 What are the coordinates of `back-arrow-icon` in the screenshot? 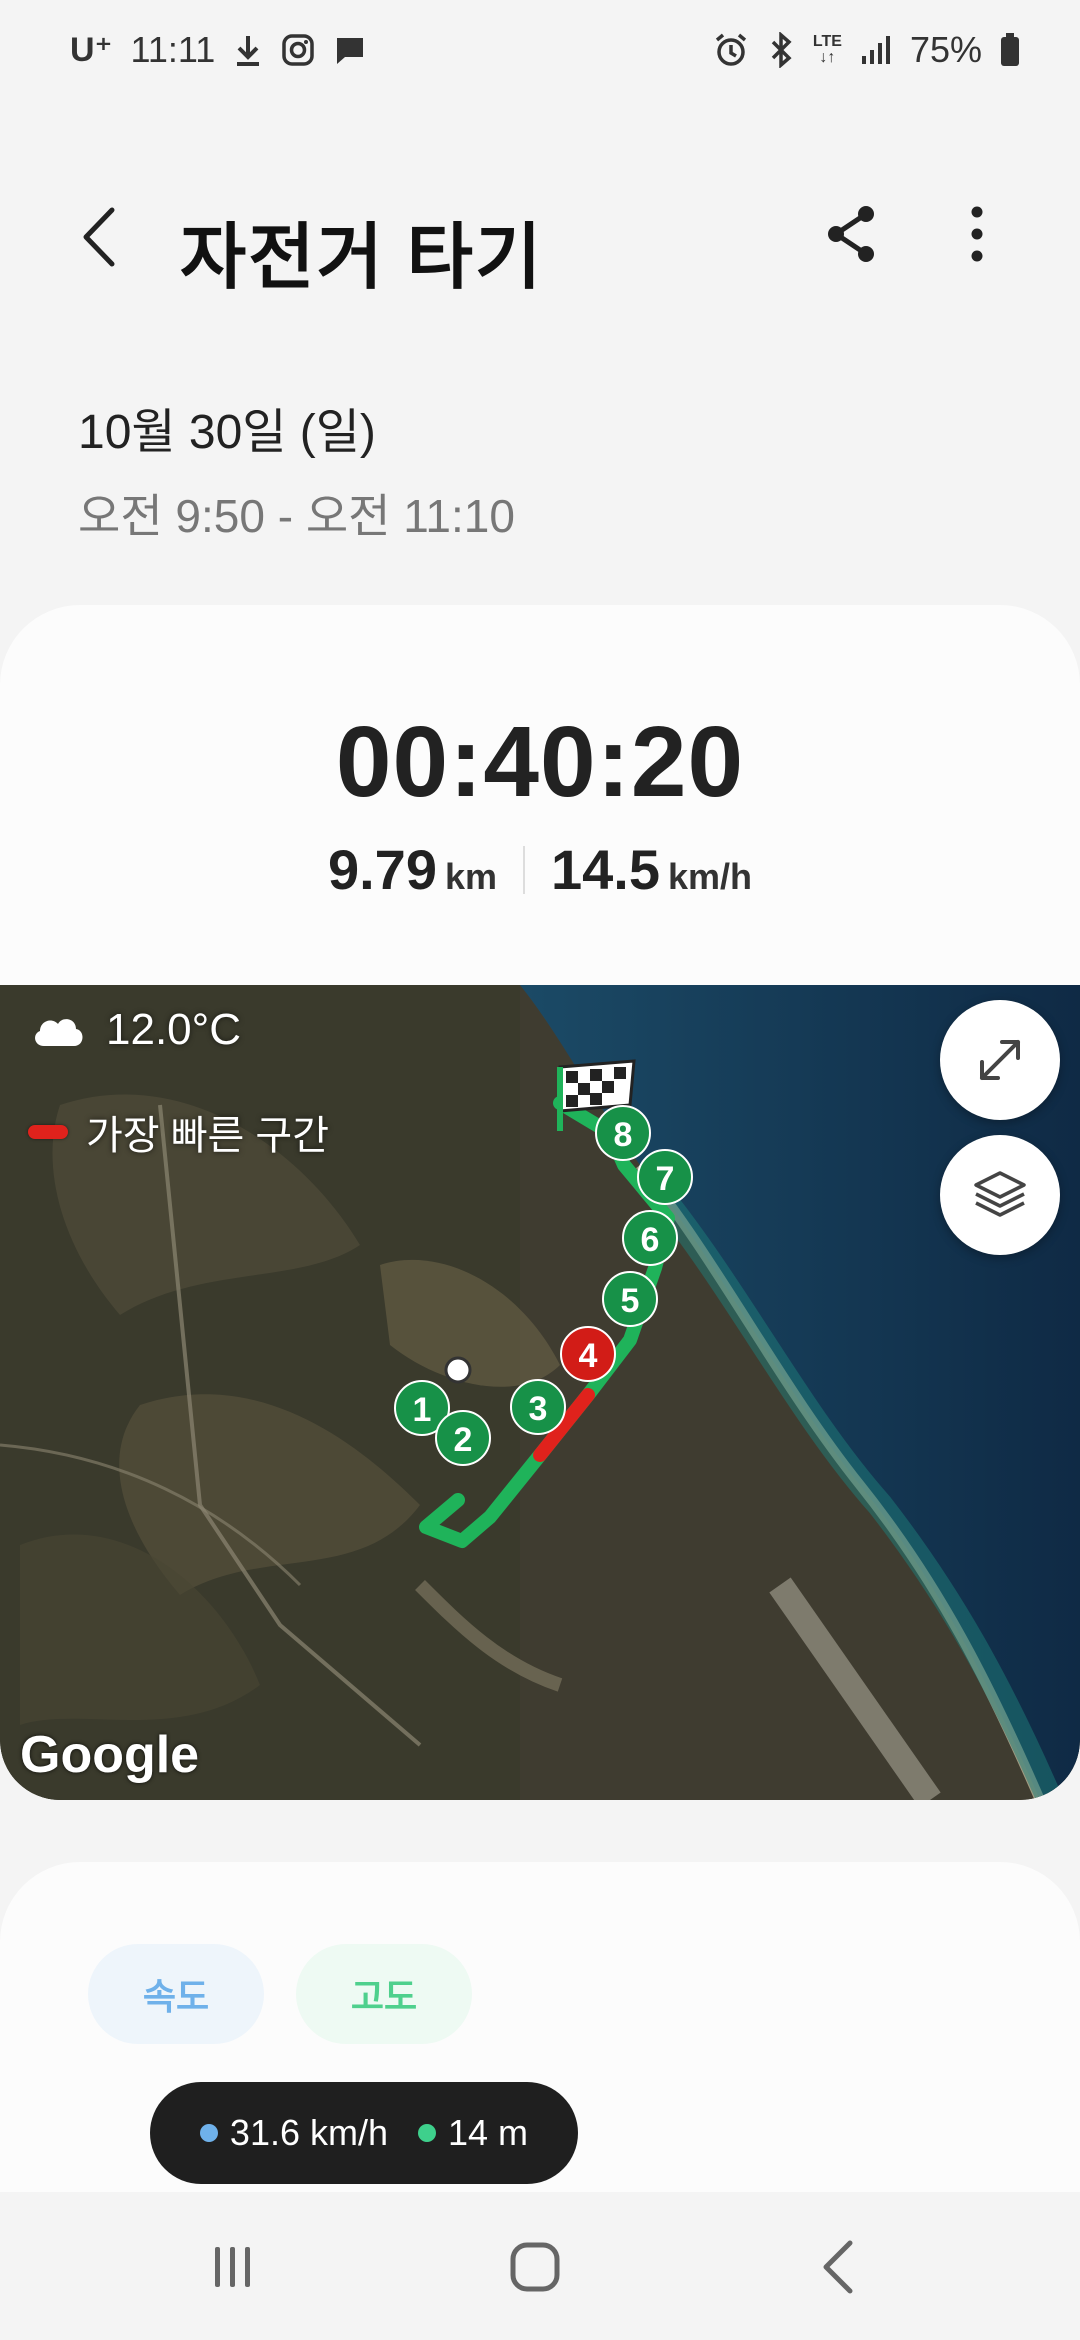 It's located at (838, 2267).